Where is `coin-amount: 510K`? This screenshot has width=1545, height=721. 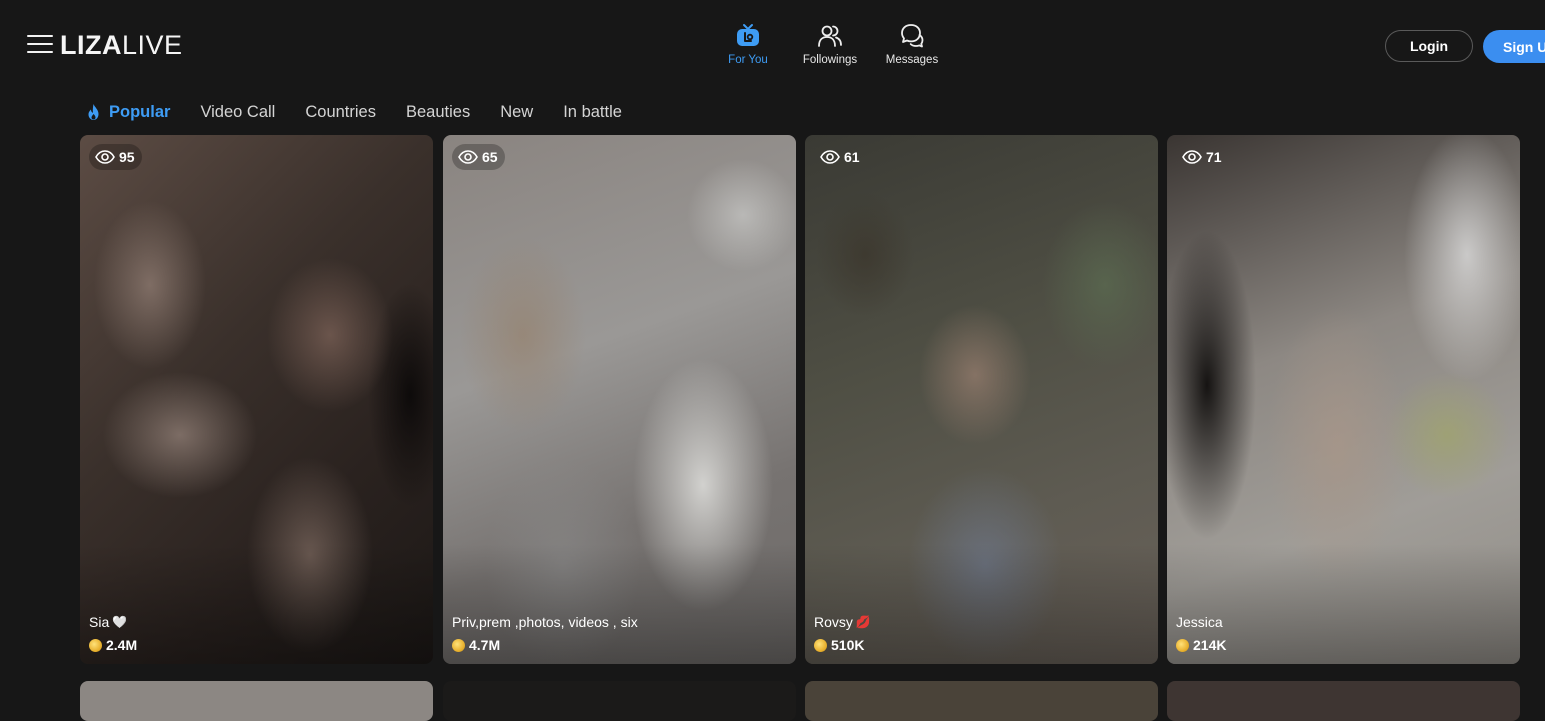
coin-amount: 510K is located at coordinates (848, 645).